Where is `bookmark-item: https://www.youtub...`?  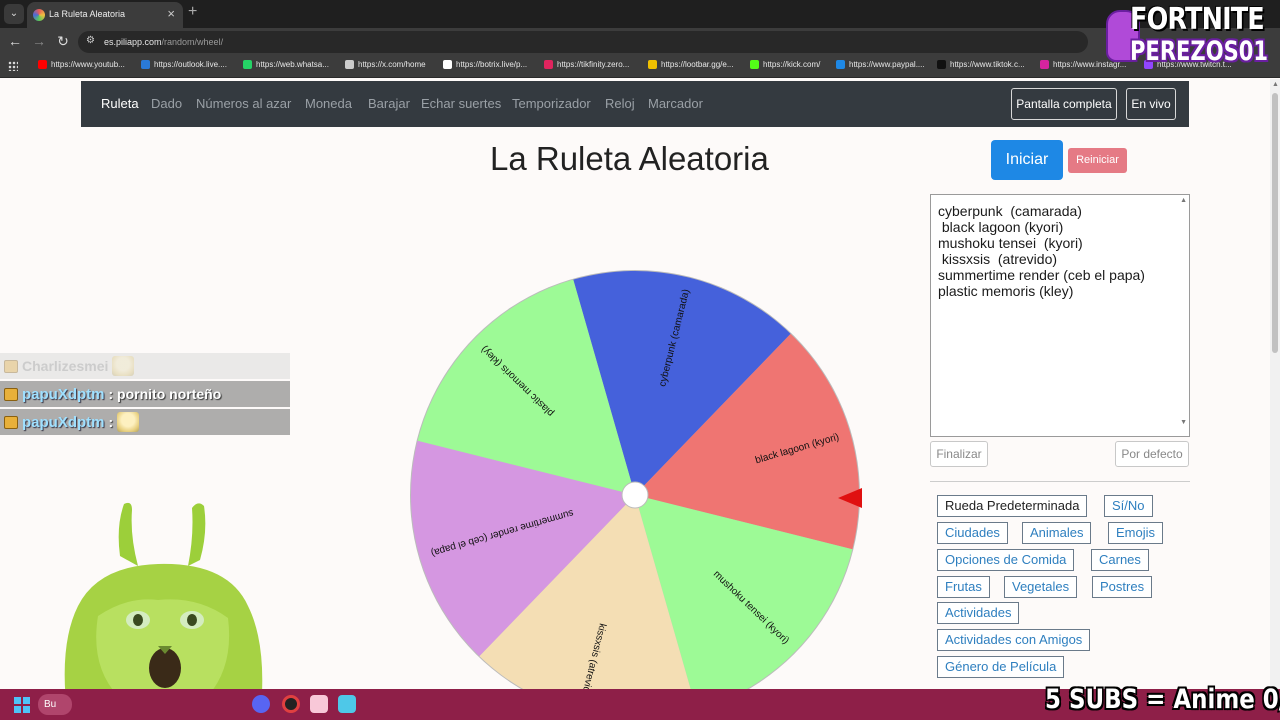
bookmark-item: https://www.youtub... is located at coordinates (81, 64).